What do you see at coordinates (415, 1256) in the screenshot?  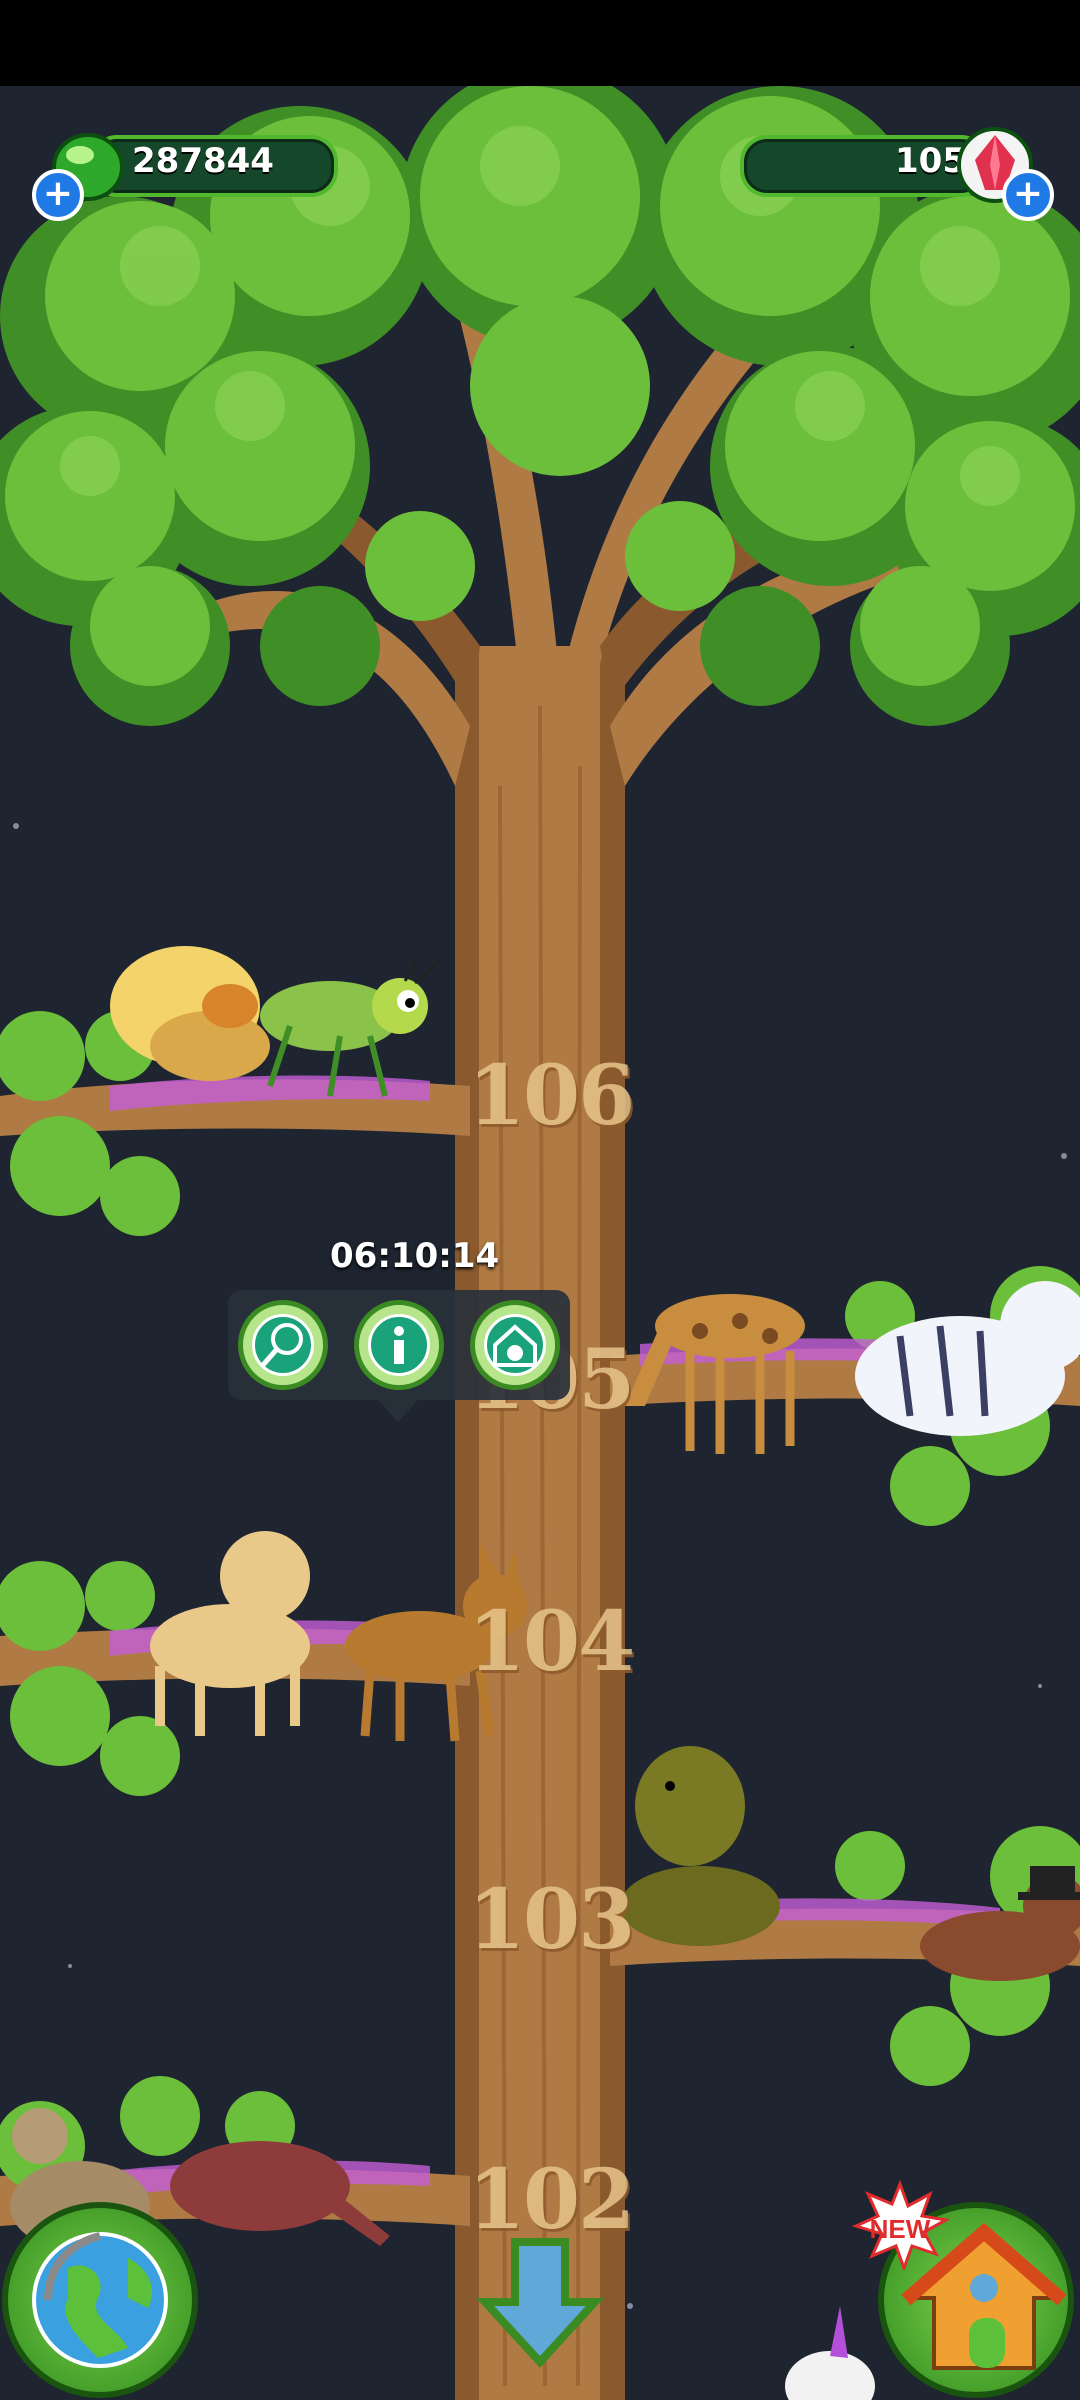 I see `timer-countdown: 06:10:14` at bounding box center [415, 1256].